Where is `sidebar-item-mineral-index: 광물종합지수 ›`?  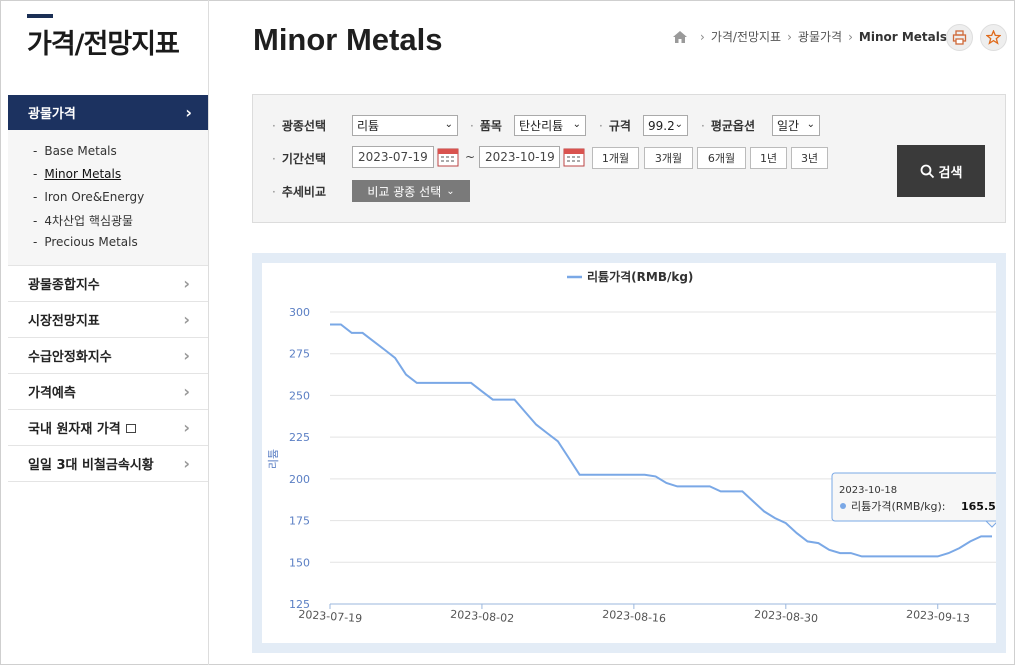 sidebar-item-mineral-index: 광물종합지수 › is located at coordinates (108, 284).